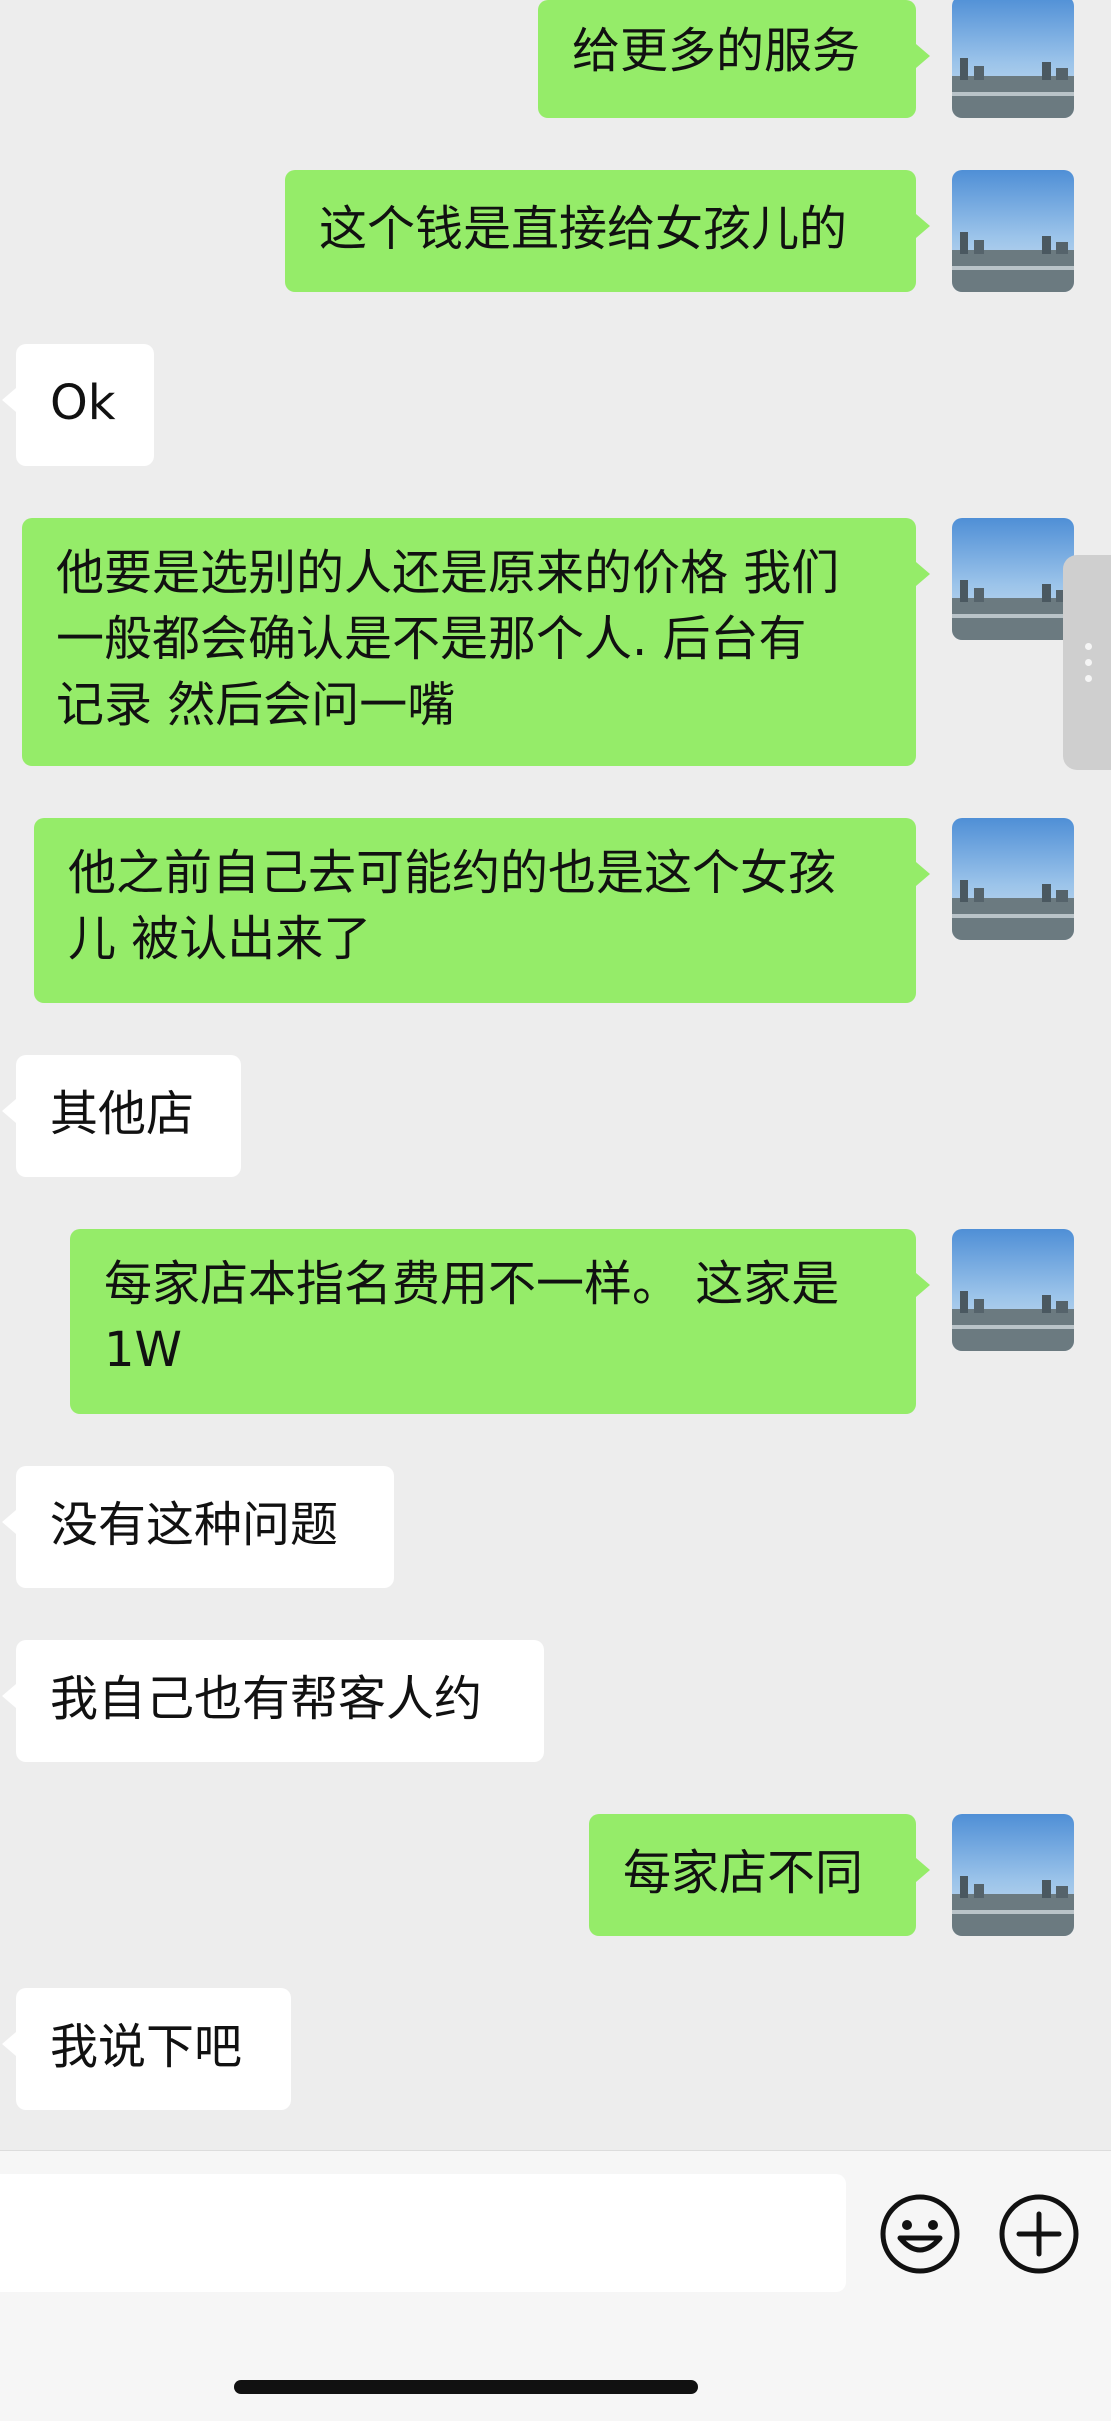 The width and height of the screenshot is (1111, 2421). Describe the element at coordinates (273, 1701) in the screenshot. I see `message-bubble-received: 我自己也有帮客人约` at that location.